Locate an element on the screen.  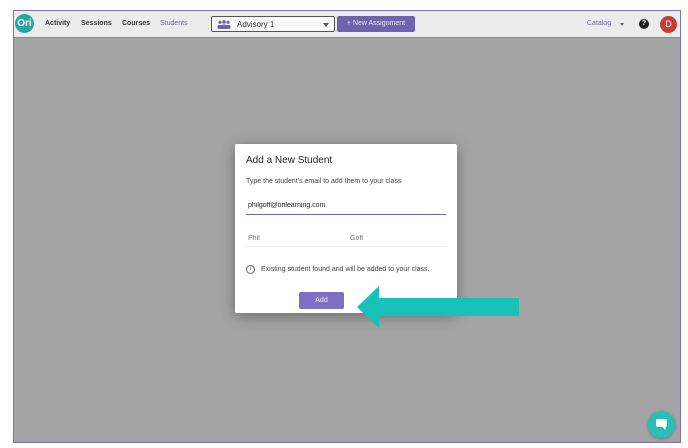
avatar: D is located at coordinates (668, 24).